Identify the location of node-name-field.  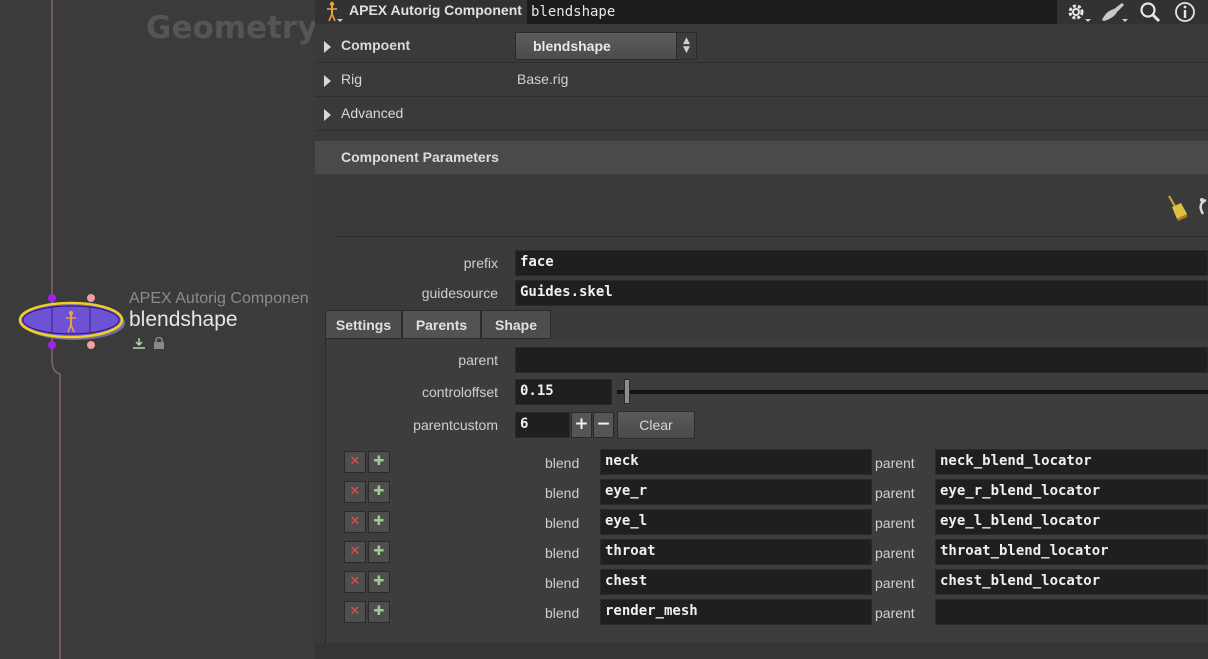
(792, 12).